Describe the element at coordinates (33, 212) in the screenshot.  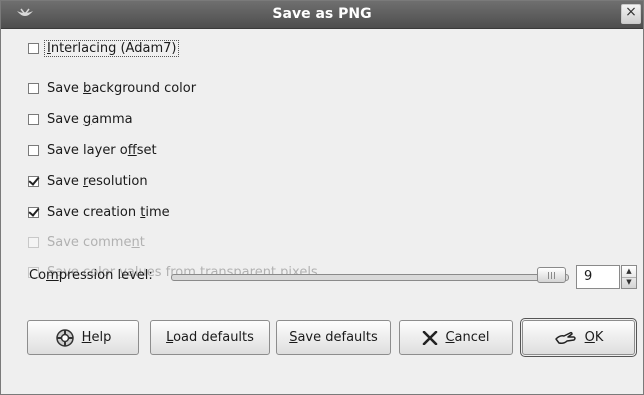
I see `save-creation-time-checkbox` at that location.